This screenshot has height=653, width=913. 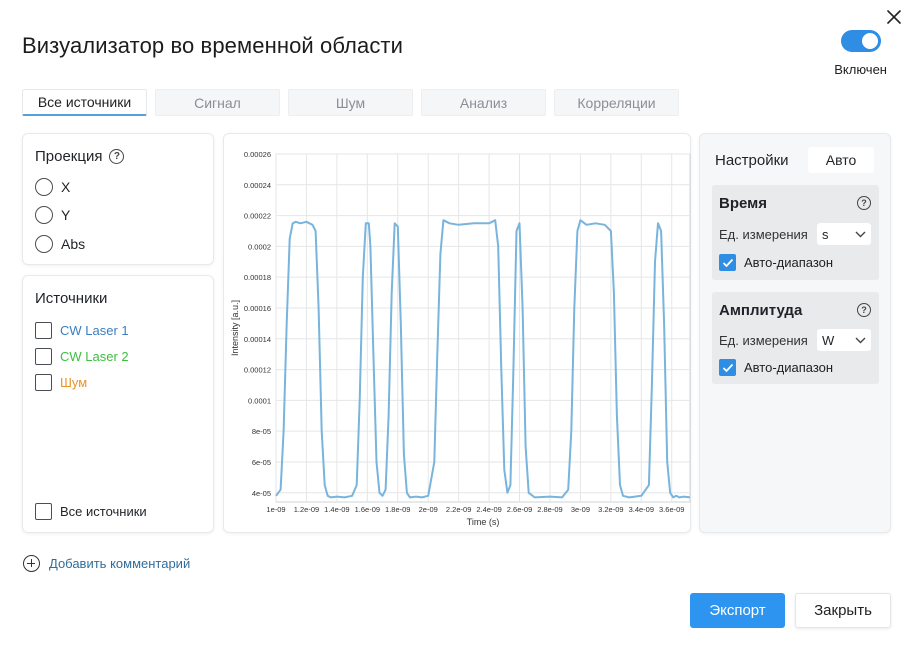 What do you see at coordinates (761, 310) in the screenshot?
I see `amplitude-title: Амплитуда` at bounding box center [761, 310].